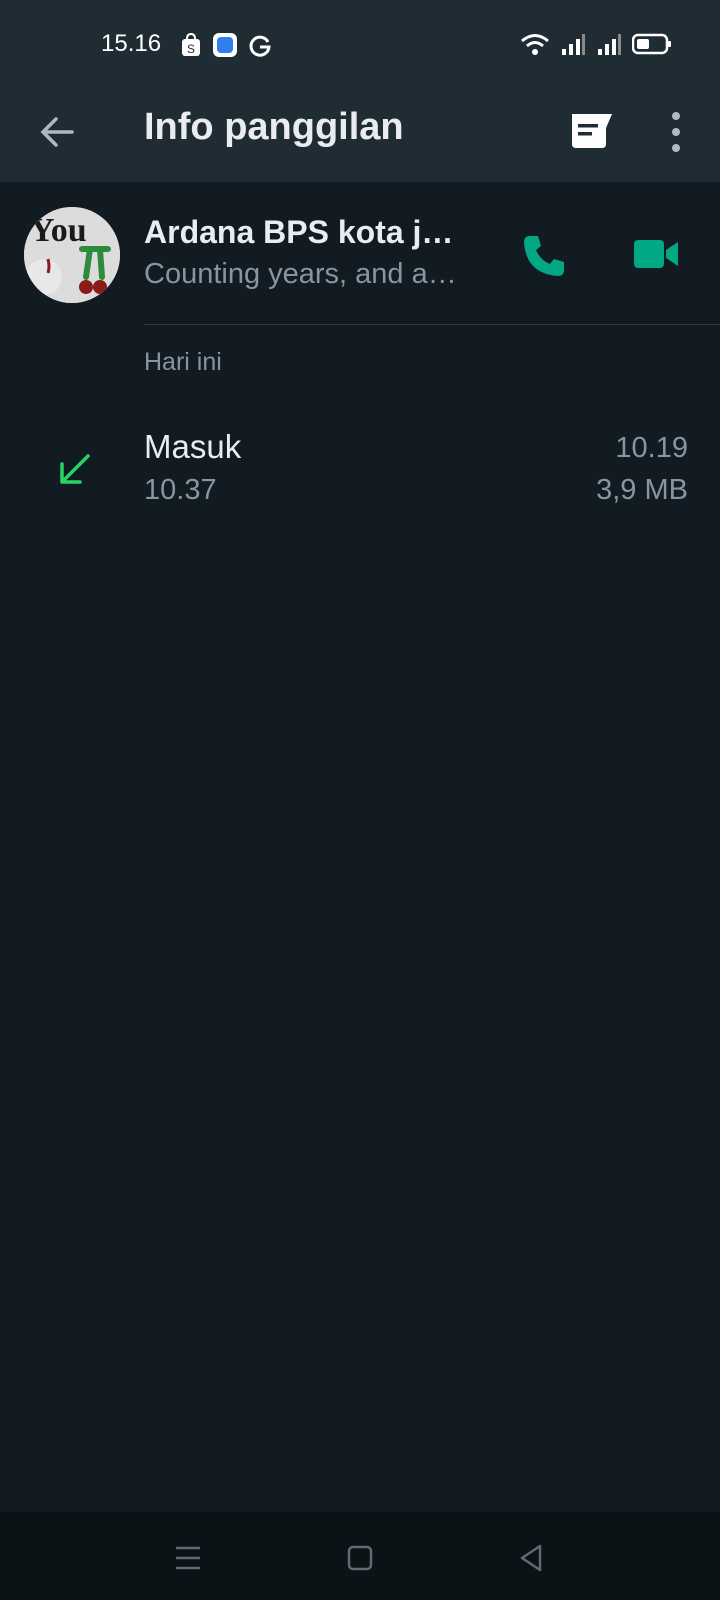 The width and height of the screenshot is (720, 1600). I want to click on video-icon, so click(656, 254).